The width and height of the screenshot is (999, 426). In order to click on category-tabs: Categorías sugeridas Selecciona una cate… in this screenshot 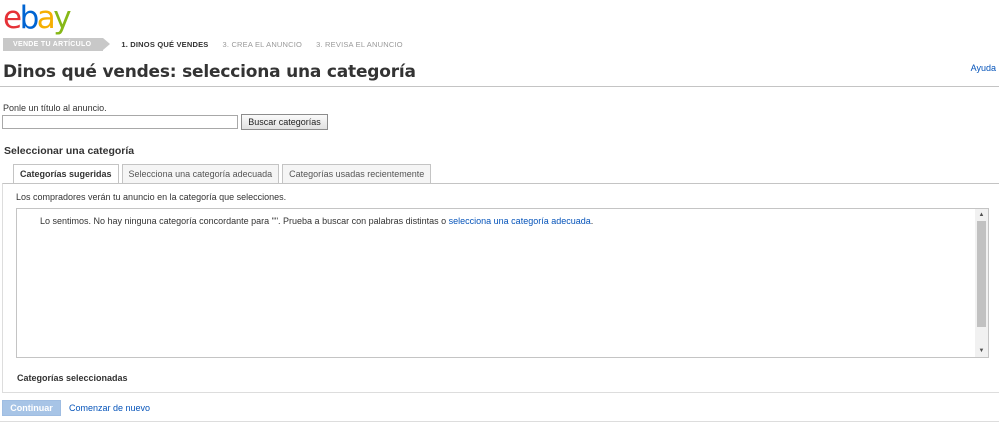, I will do `click(223, 174)`.